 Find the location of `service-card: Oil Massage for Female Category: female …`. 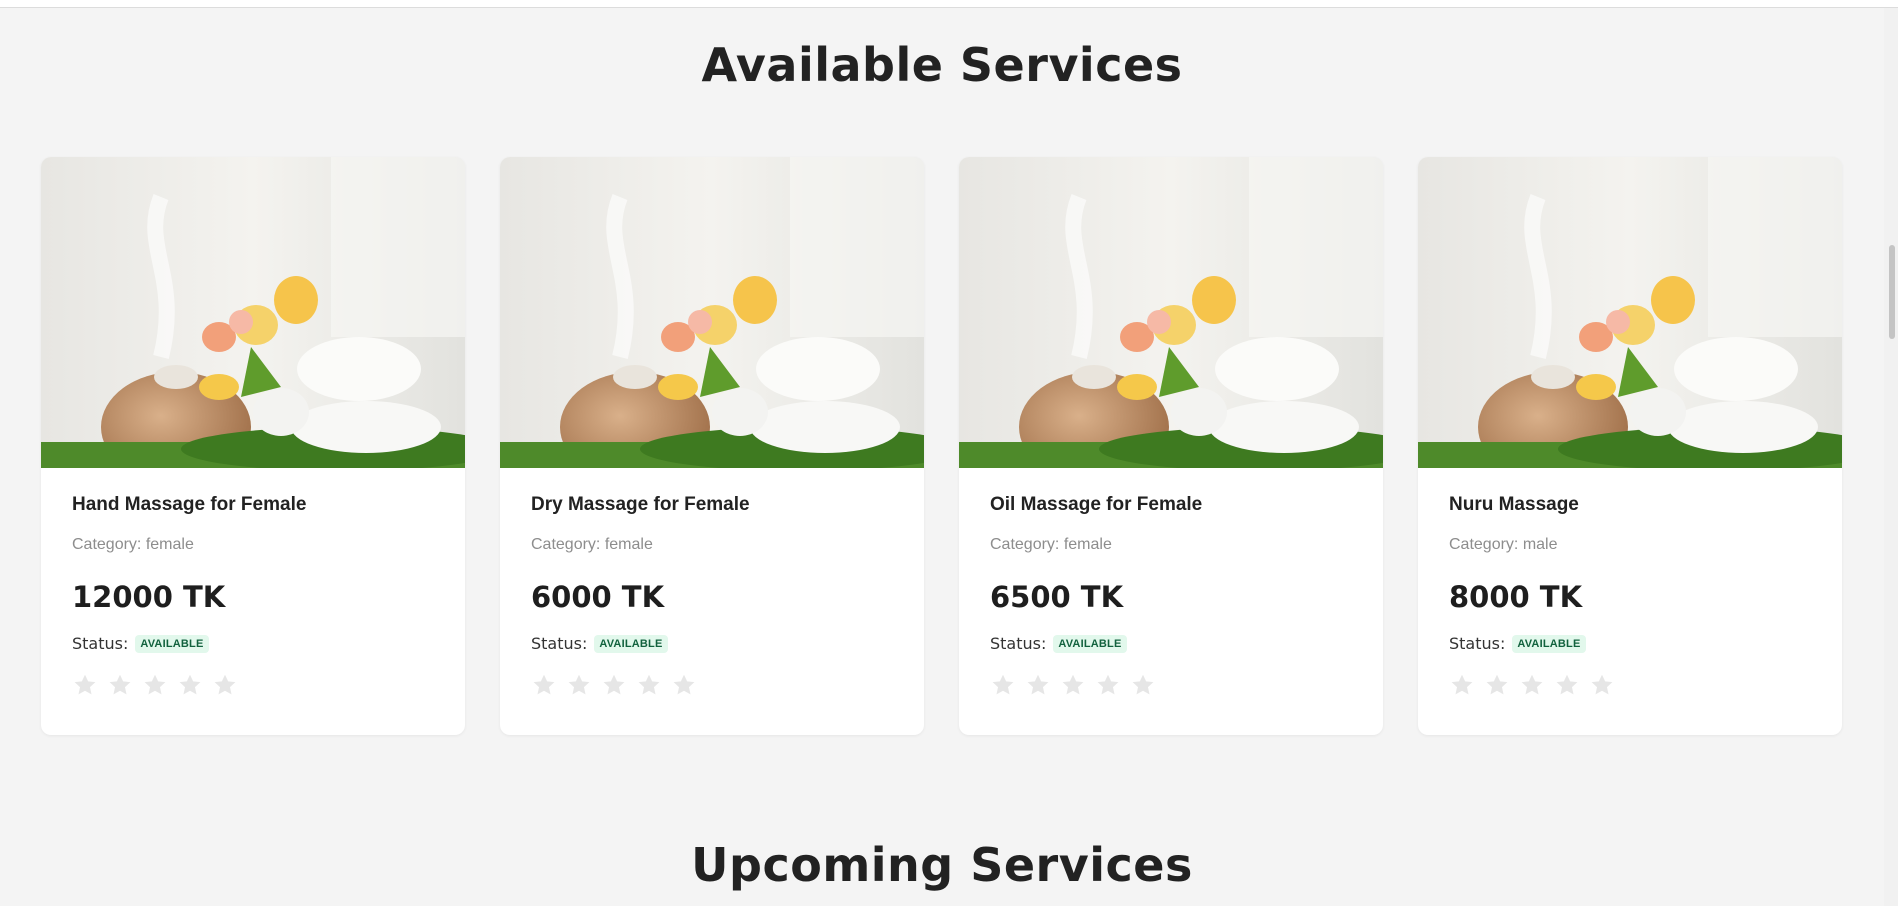

service-card: Oil Massage for Female Category: female … is located at coordinates (1171, 446).